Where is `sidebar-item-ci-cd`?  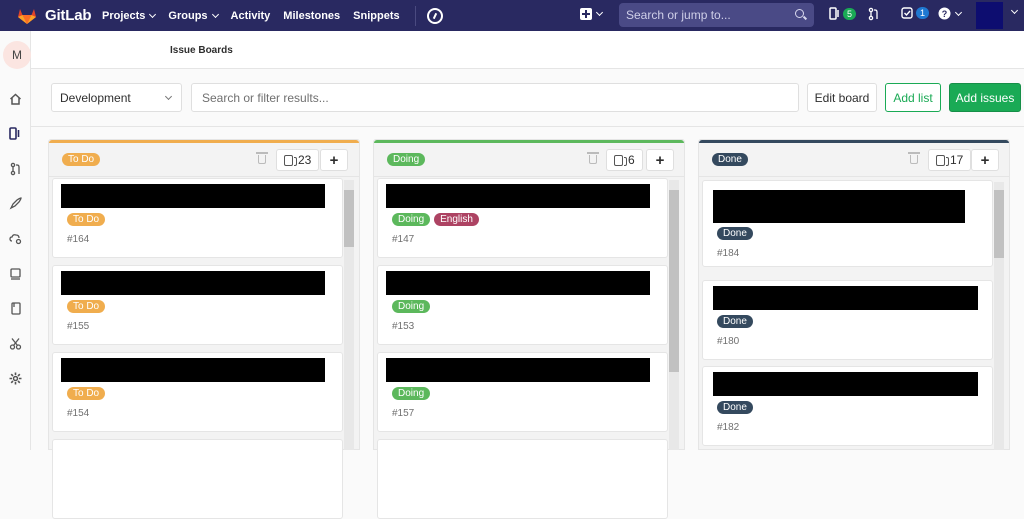
sidebar-item-ci-cd is located at coordinates (15, 203).